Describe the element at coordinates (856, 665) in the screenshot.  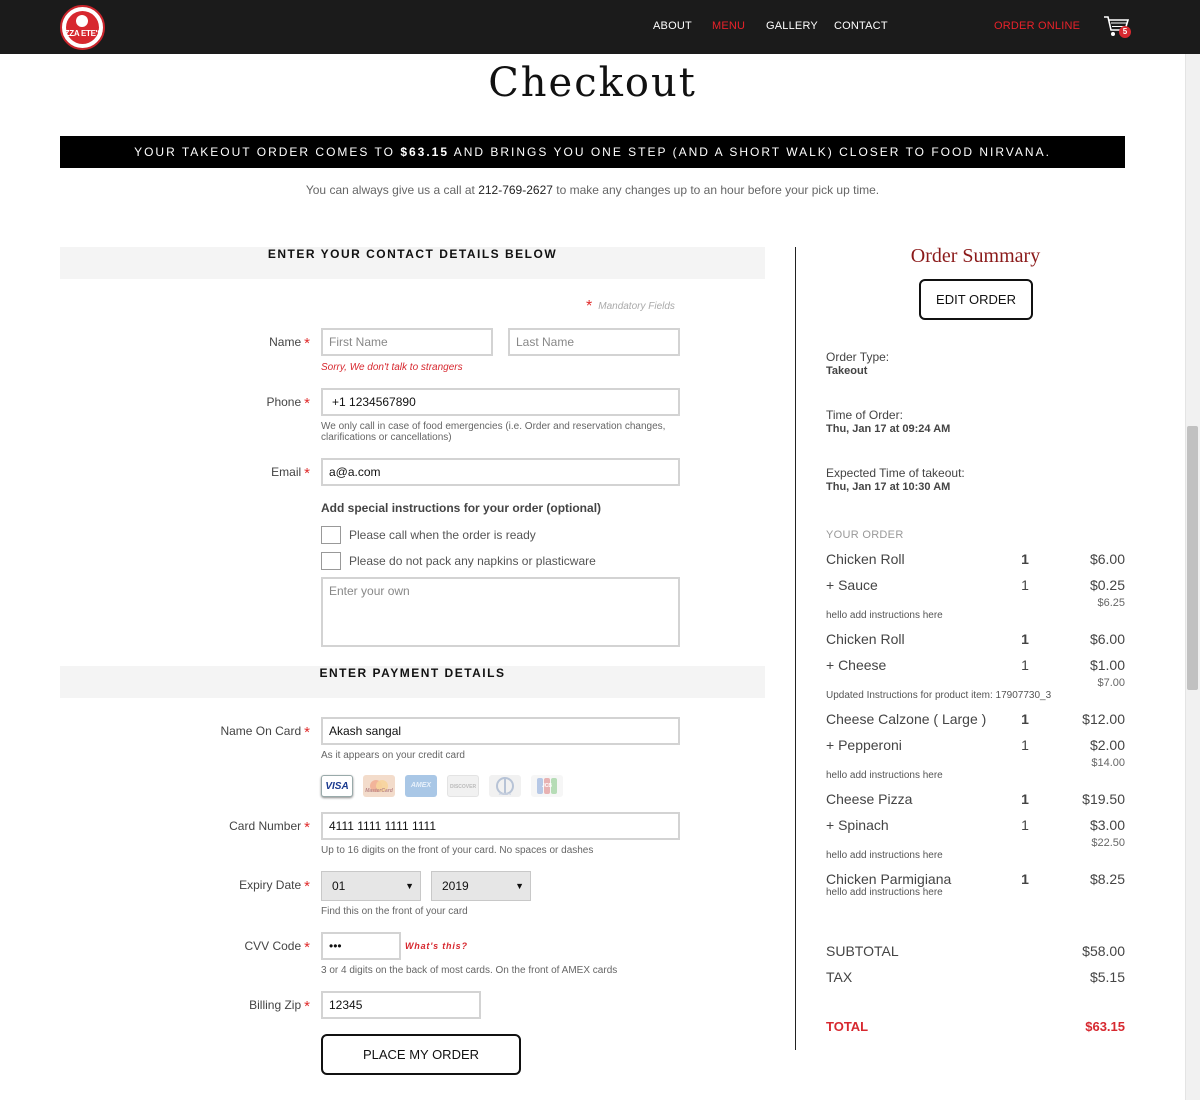
I see `item-addon: + Cheese` at that location.